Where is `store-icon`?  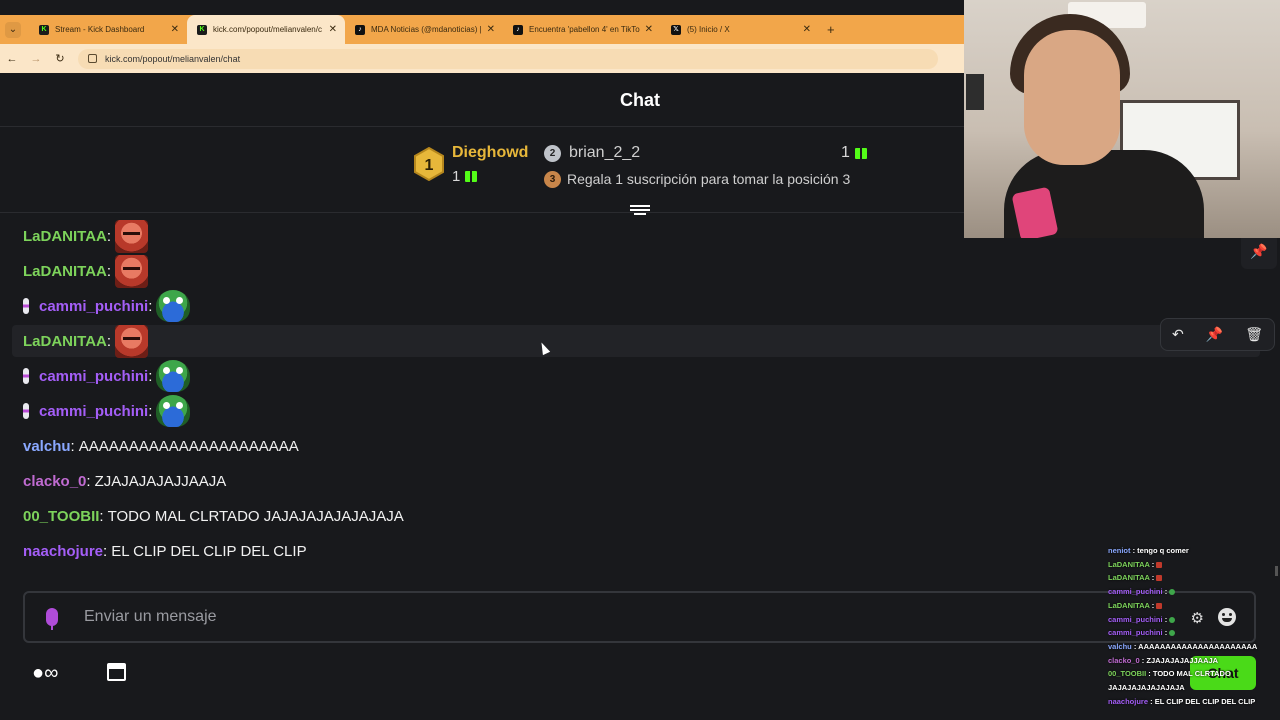 store-icon is located at coordinates (116, 672).